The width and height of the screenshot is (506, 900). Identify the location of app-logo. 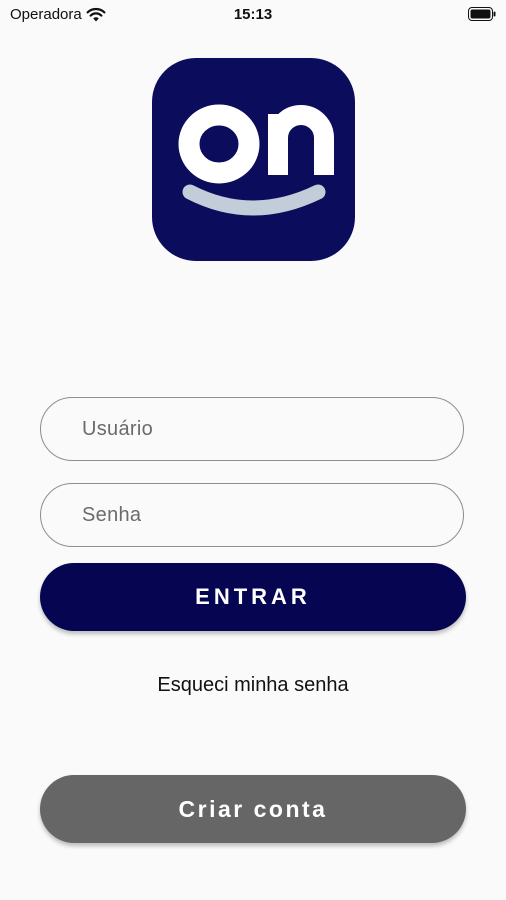
(253, 159).